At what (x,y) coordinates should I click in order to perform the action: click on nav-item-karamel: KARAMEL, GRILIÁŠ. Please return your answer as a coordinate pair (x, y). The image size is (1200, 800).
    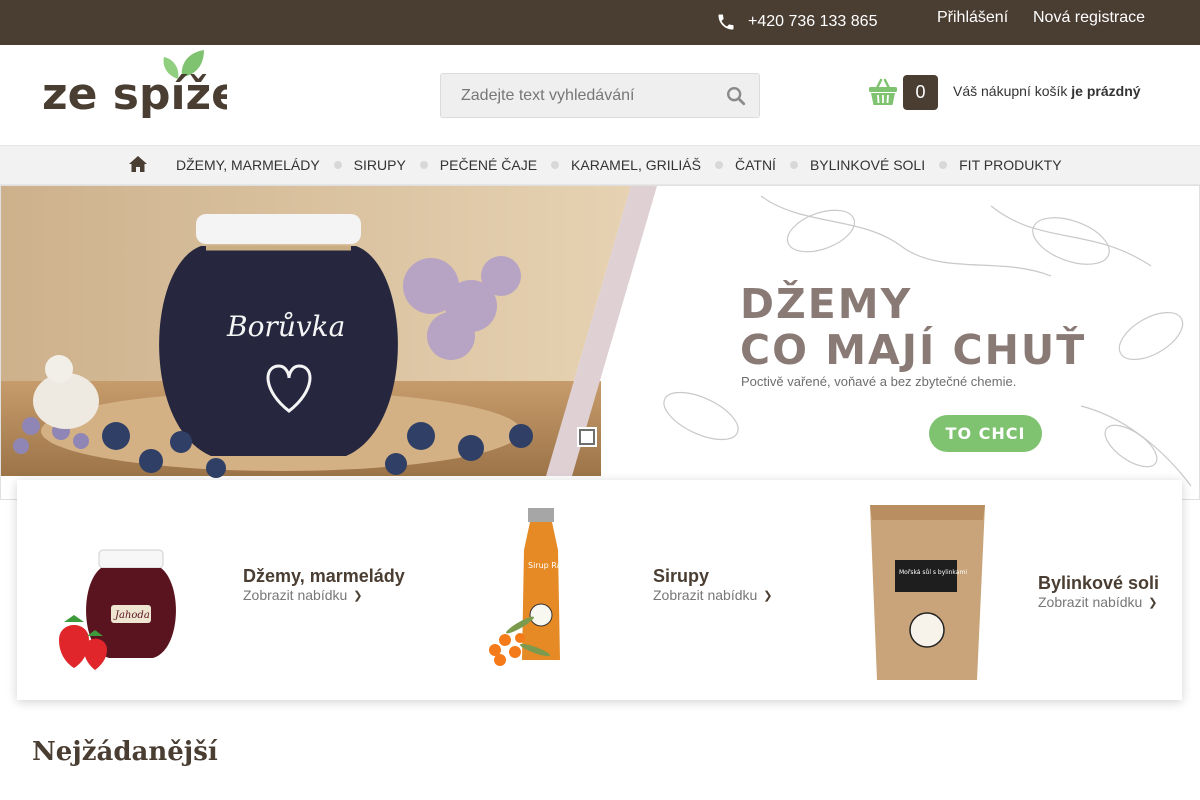
    Looking at the image, I should click on (636, 165).